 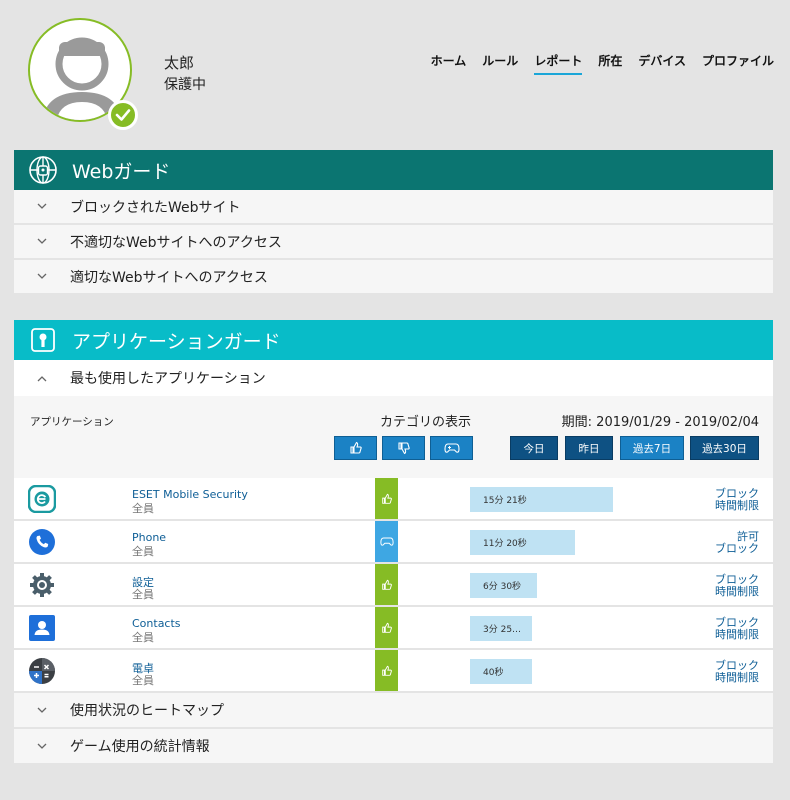 I want to click on avatar, so click(x=83, y=74).